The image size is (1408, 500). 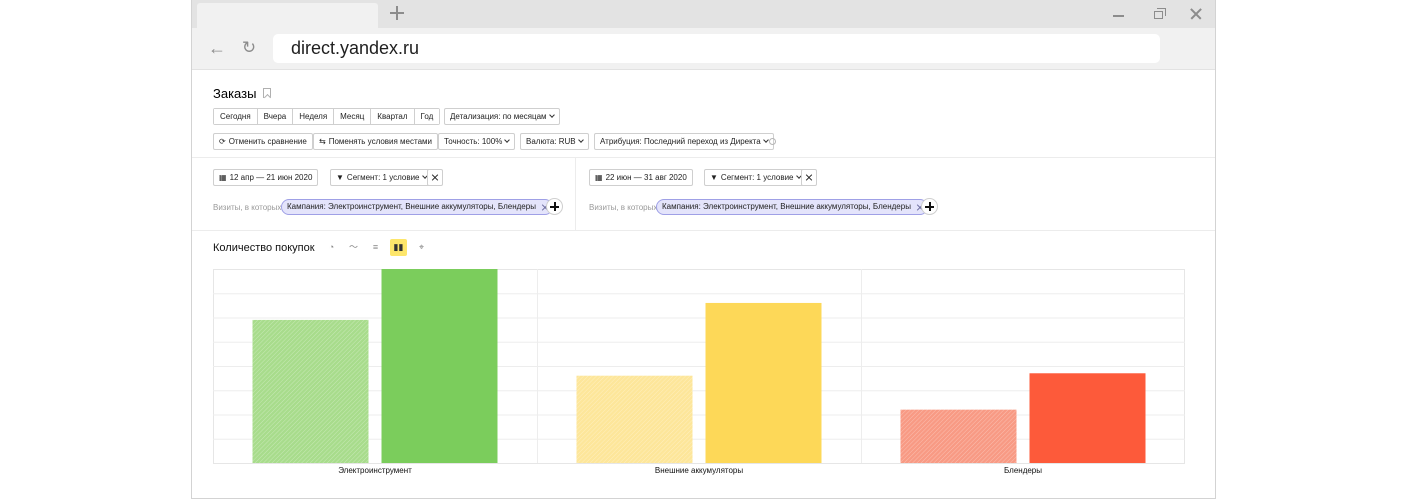 I want to click on restore-icon, so click(x=1160, y=14).